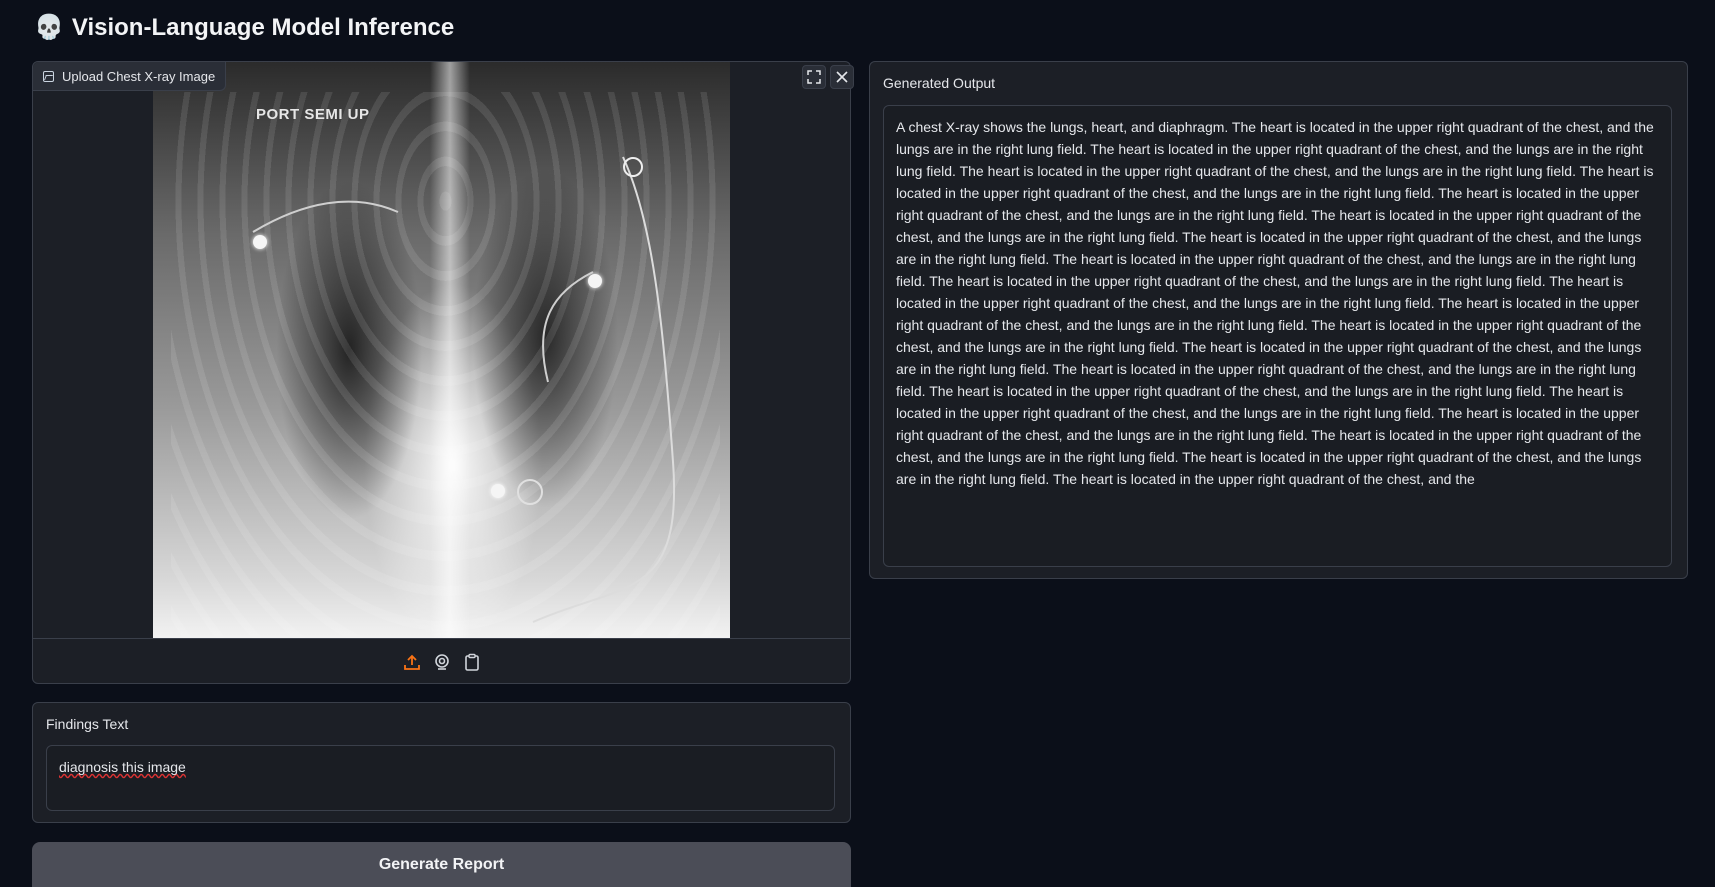  I want to click on close-icon, so click(842, 77).